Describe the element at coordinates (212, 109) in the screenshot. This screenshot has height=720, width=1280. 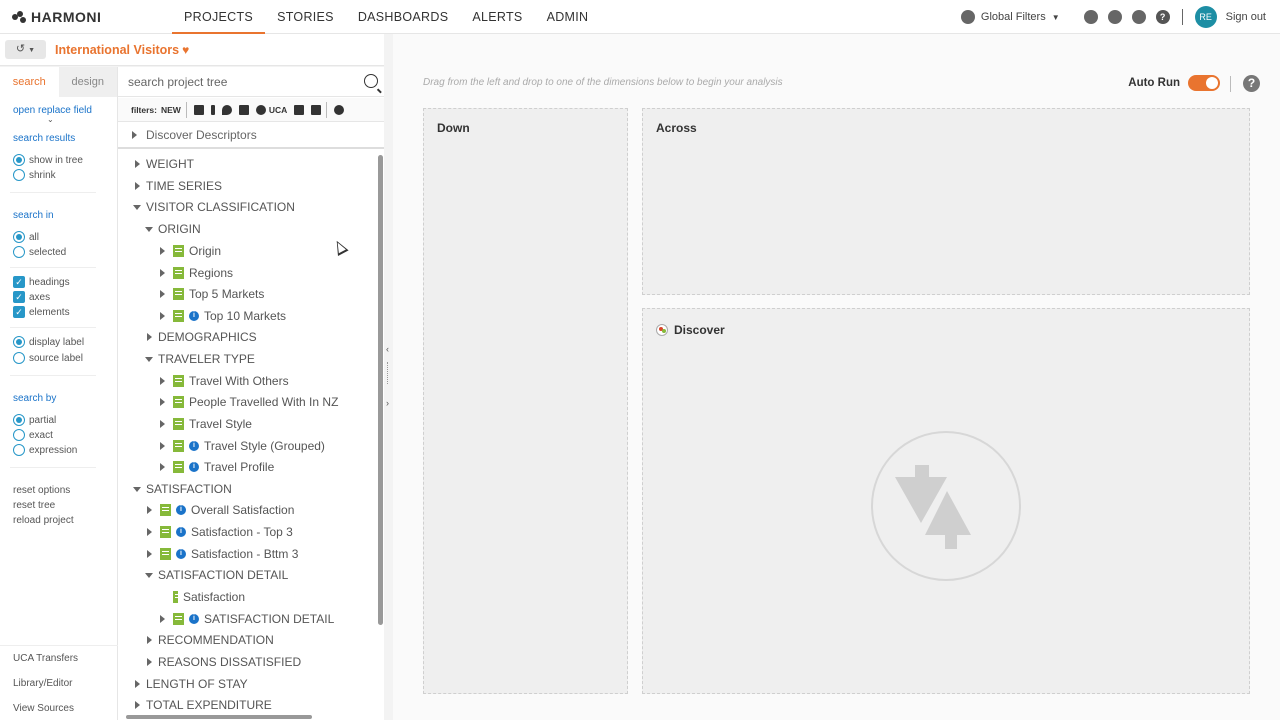
I see `variable-filter-icon` at that location.